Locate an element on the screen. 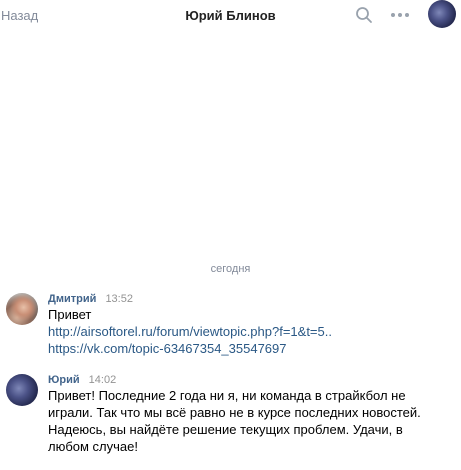 Image resolution: width=461 pixels, height=470 pixels. author-name: Юрий is located at coordinates (64, 380).